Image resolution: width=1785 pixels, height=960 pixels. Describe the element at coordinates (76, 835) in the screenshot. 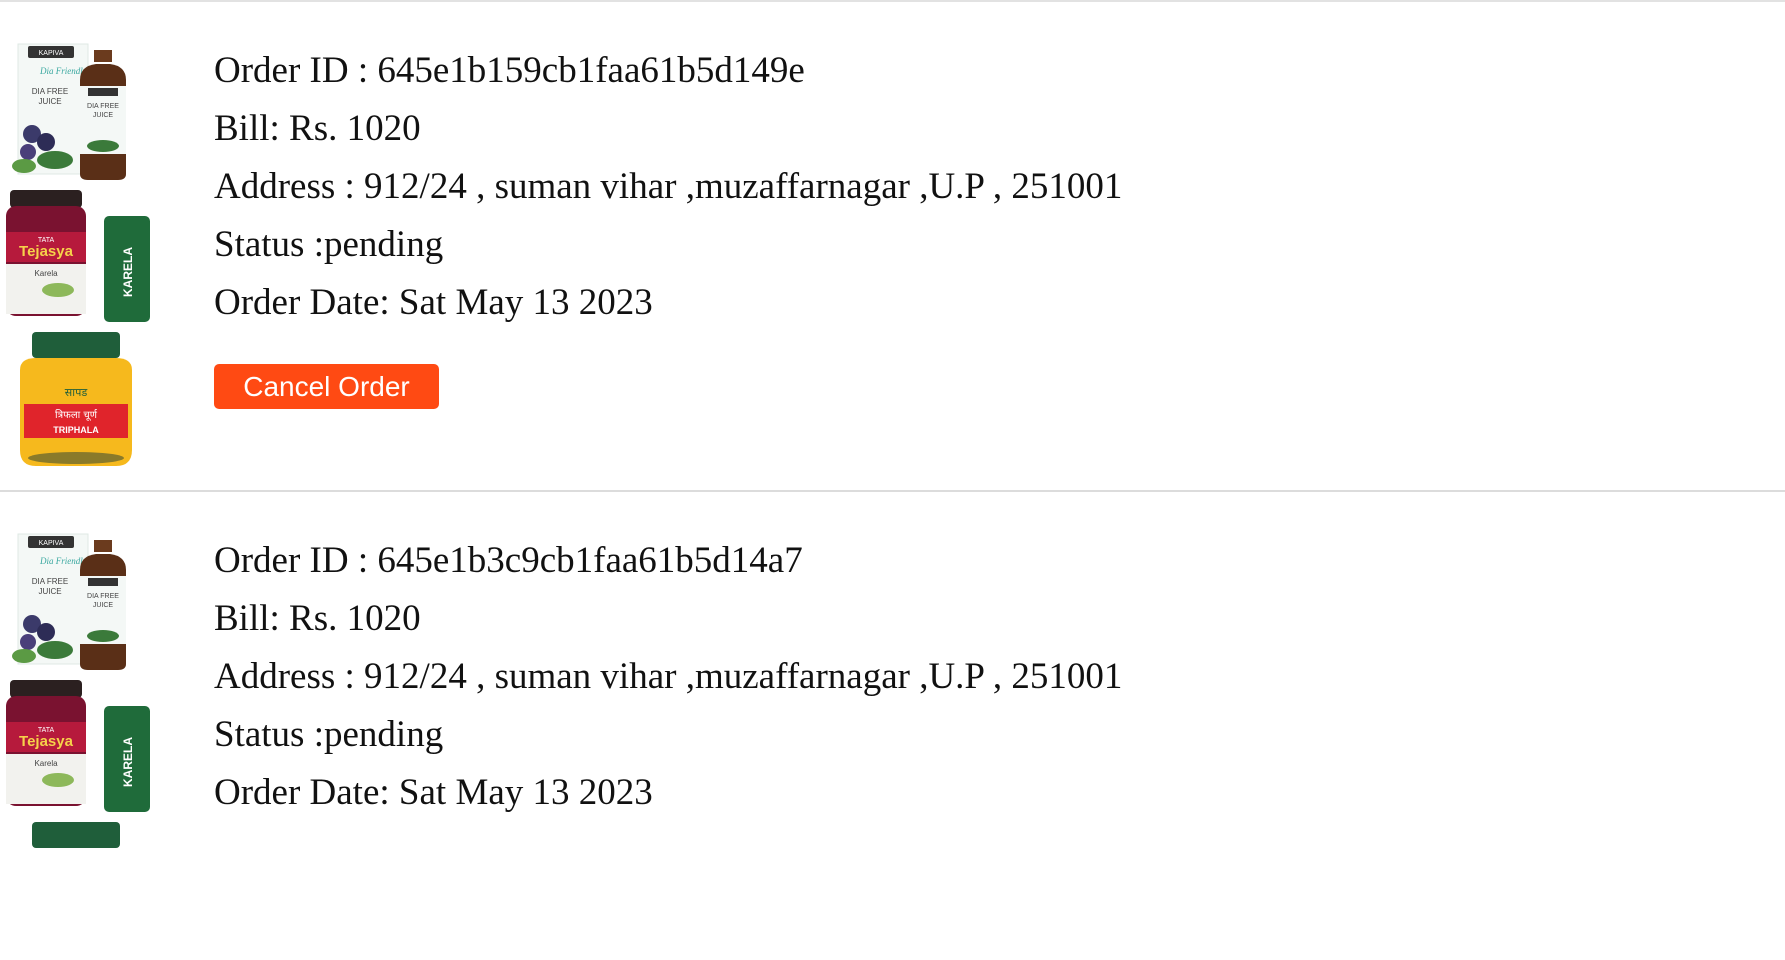

I see `product-image-triphala-partial` at that location.